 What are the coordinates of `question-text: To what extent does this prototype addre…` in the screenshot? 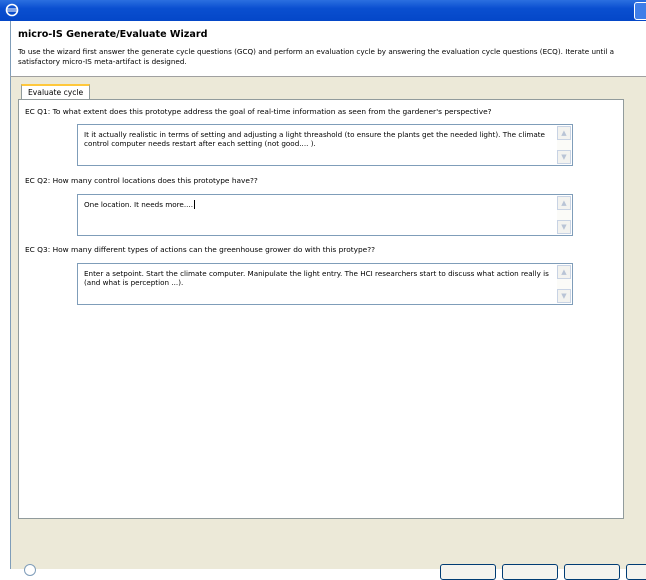 It's located at (272, 111).